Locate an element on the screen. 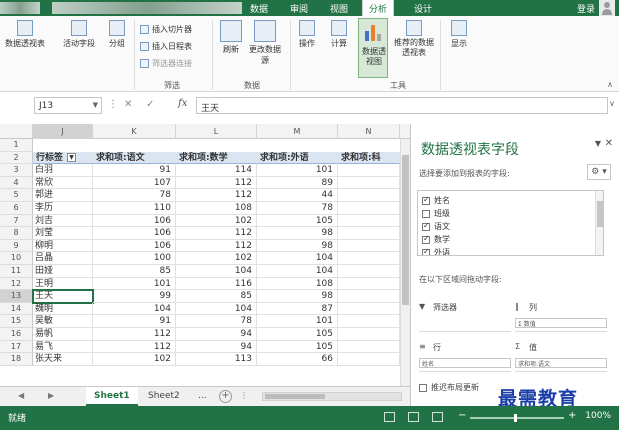 The image size is (619, 430). columns-zone: ‖ 列 Σ 数值 is located at coordinates (561, 314).